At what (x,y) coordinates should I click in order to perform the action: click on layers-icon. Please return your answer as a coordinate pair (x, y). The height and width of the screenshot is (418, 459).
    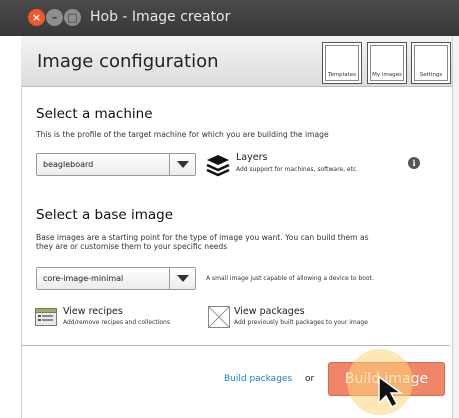
    Looking at the image, I should click on (218, 165).